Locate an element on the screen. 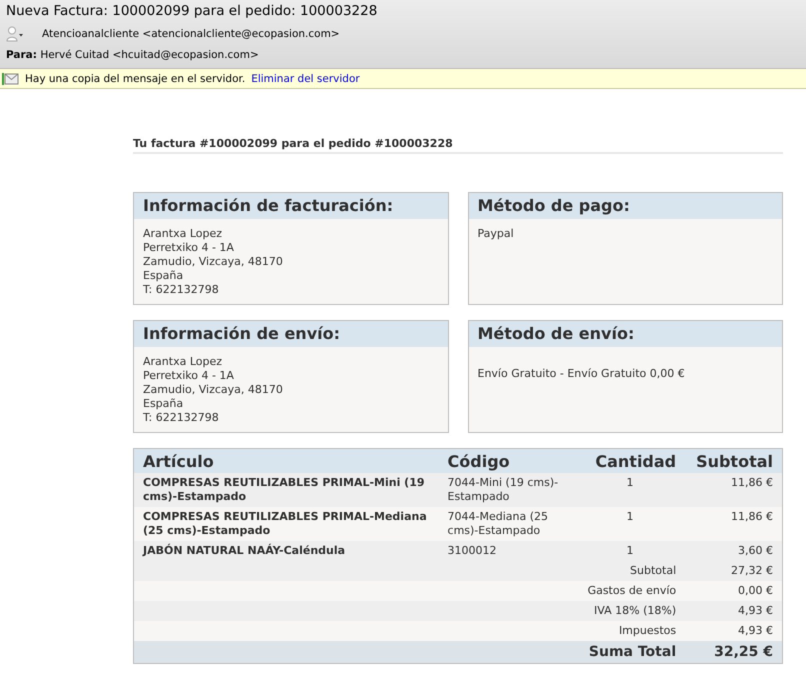 This screenshot has width=806, height=688. table-cell: 7044-Mediana (25 cms)-Estampado is located at coordinates (506, 524).